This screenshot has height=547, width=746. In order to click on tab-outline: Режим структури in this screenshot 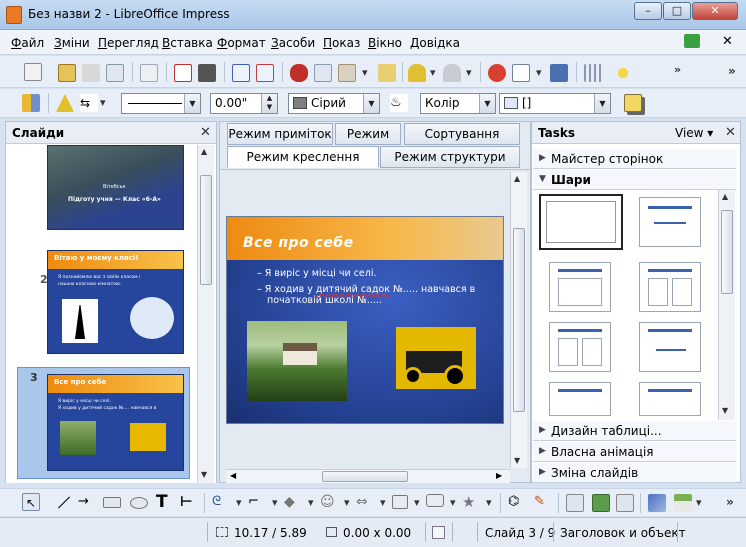, I will do `click(450, 157)`.